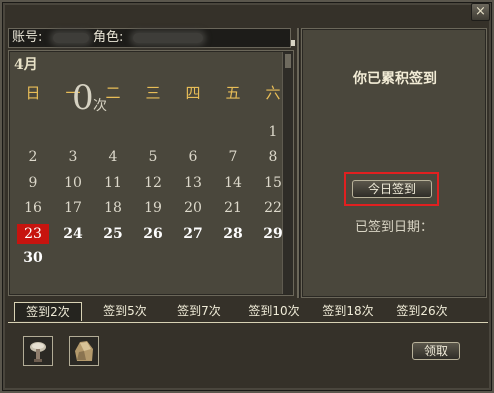  I want to click on calendar-day: 27, so click(193, 234).